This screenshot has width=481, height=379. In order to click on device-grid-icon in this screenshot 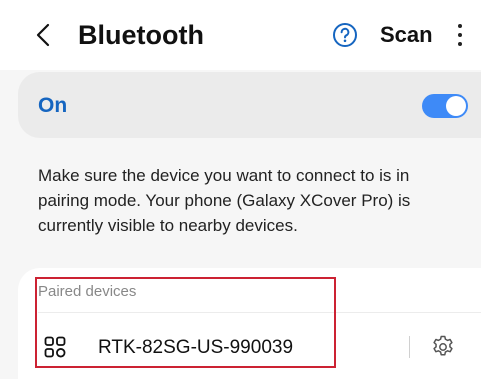, I will do `click(55, 347)`.